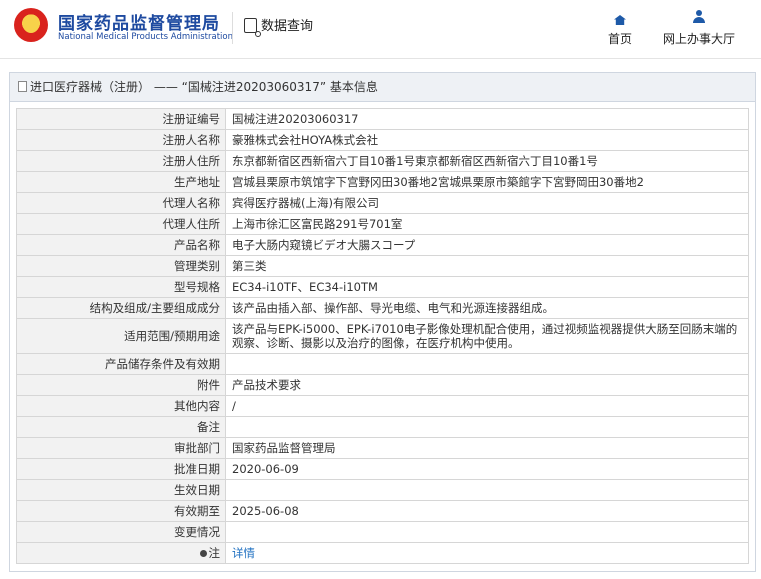 The width and height of the screenshot is (761, 579). I want to click on home-icon, so click(620, 18).